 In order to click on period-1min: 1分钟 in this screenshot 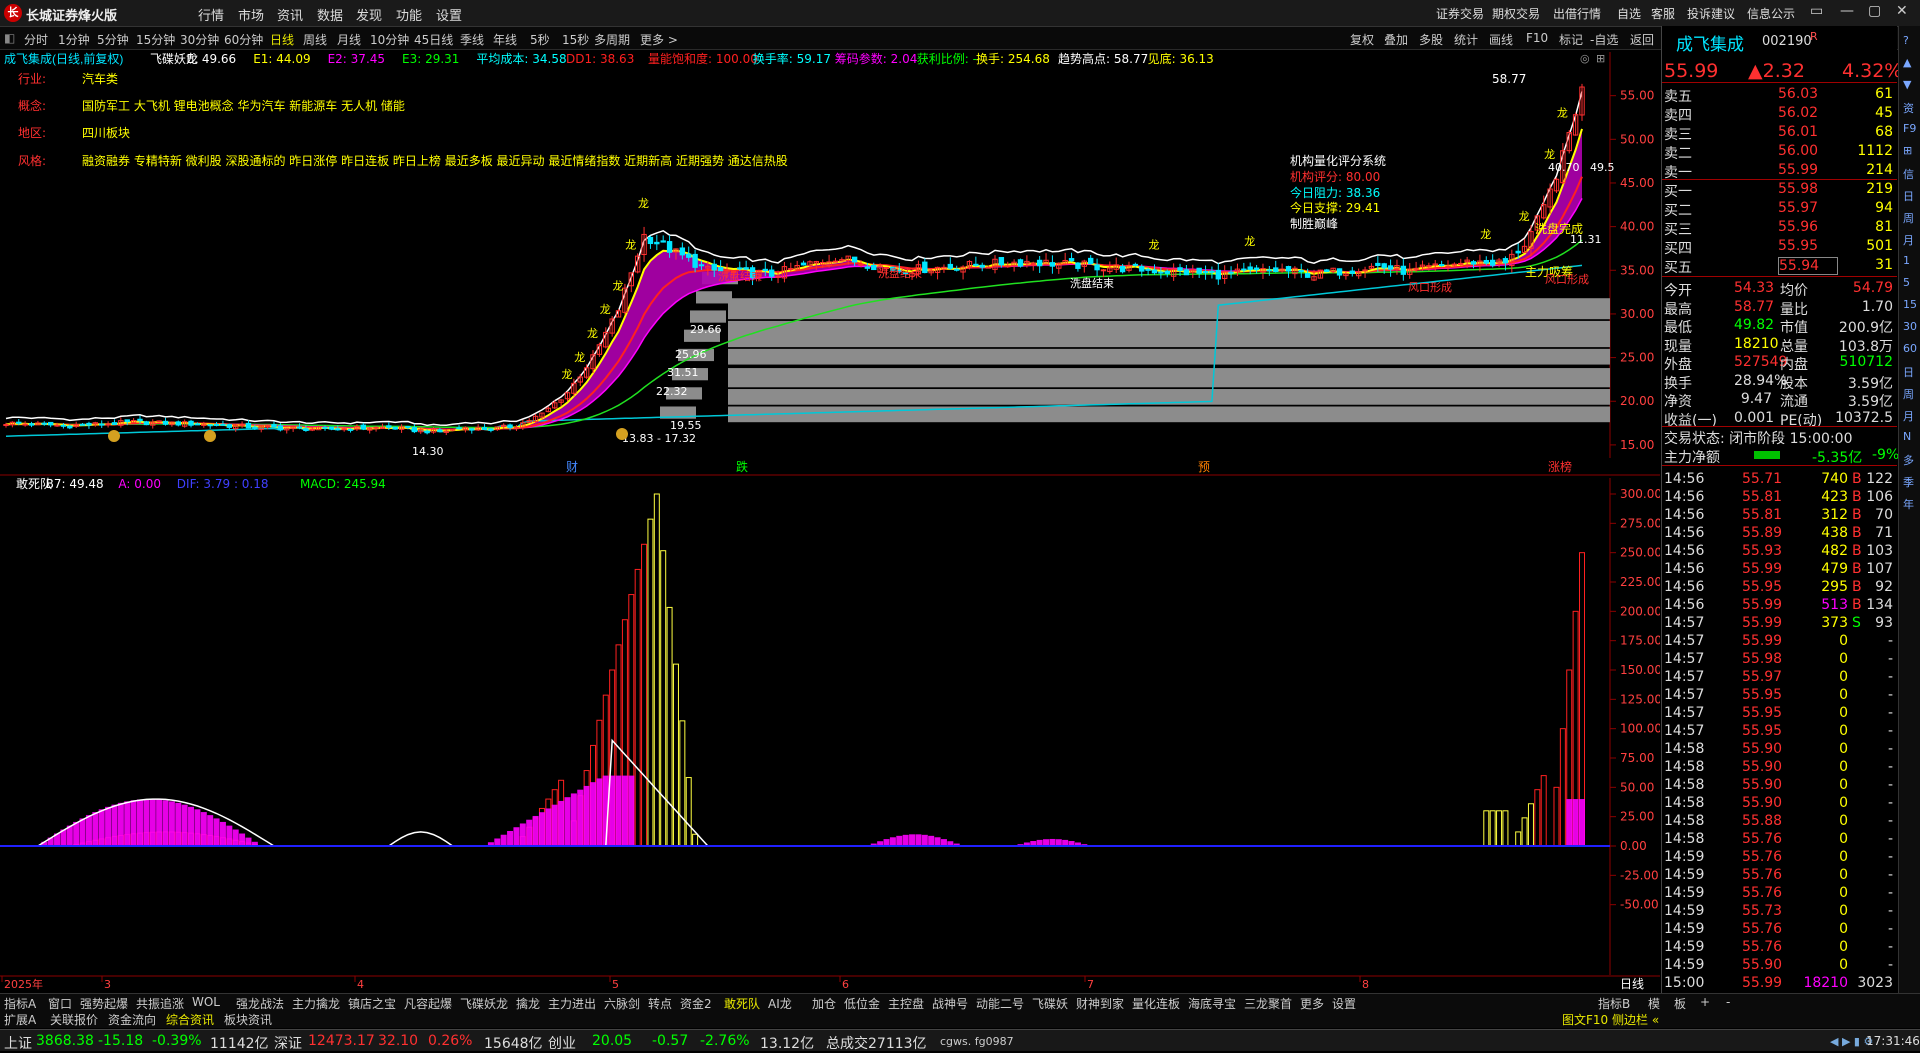, I will do `click(74, 39)`.